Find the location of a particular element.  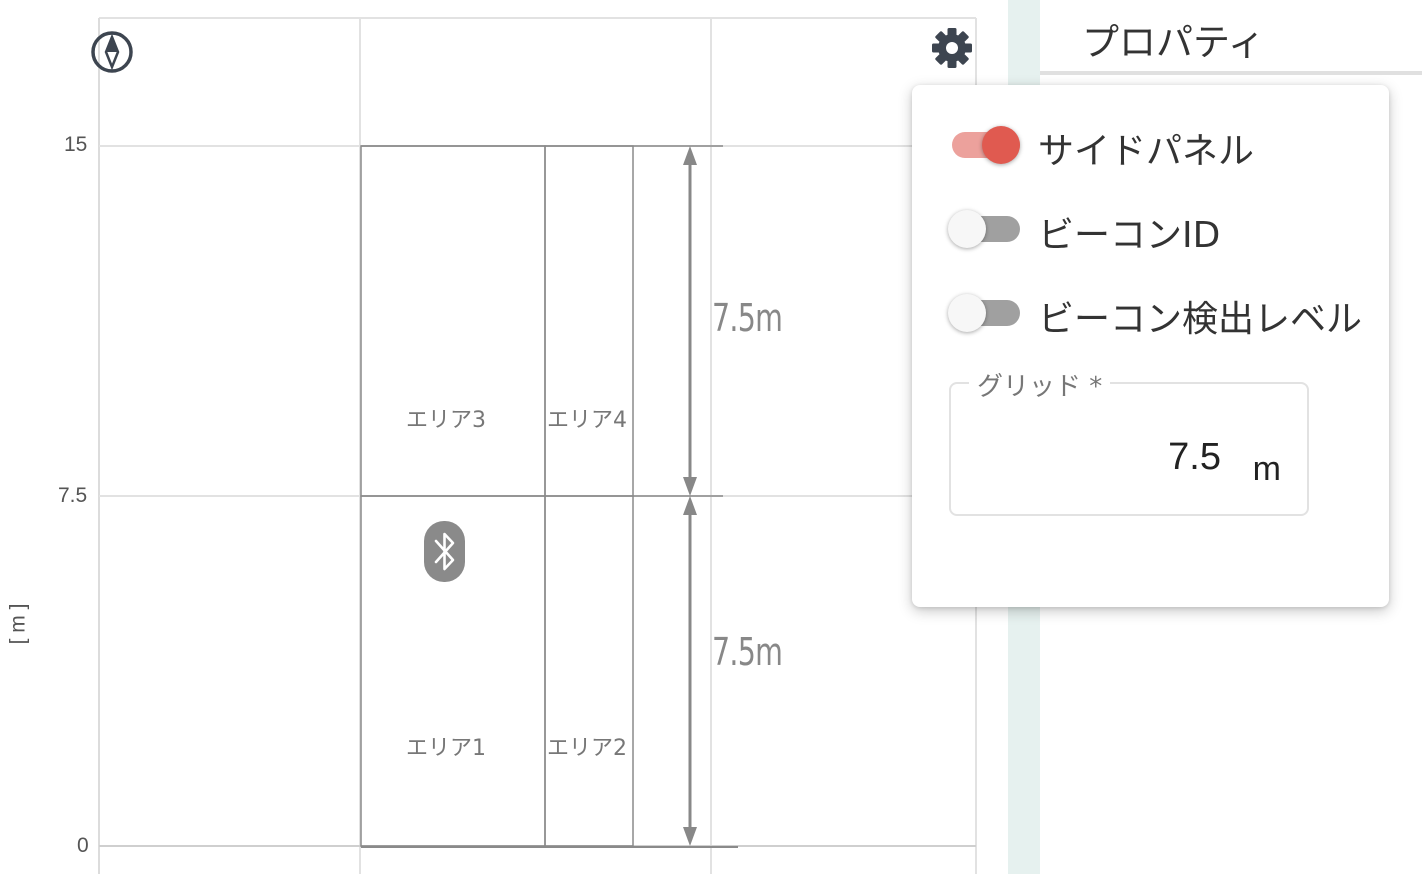

toggle-beacon-id: ビーコンID is located at coordinates (1163, 228).